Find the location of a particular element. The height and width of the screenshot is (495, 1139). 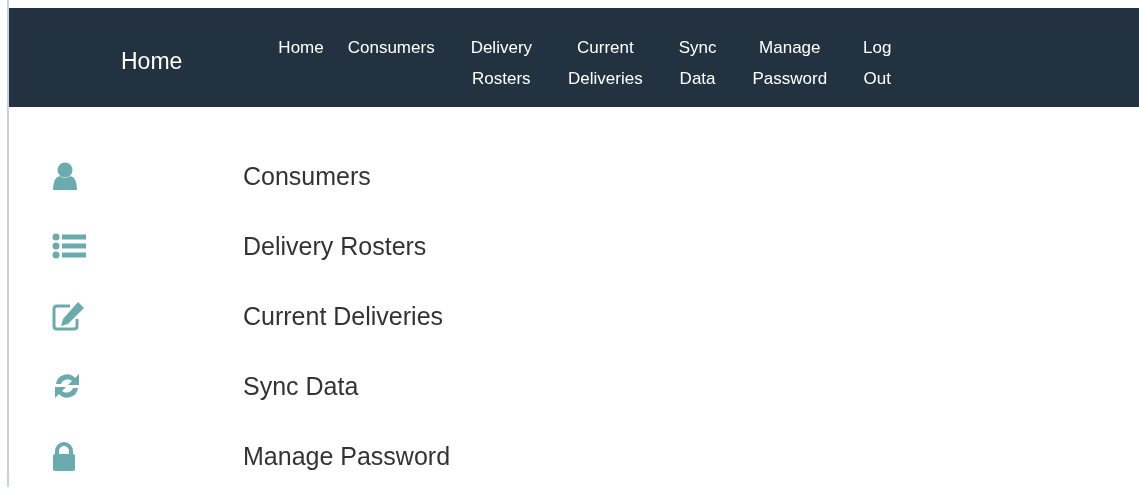

menu-link: Current Deliveries is located at coordinates (343, 316).